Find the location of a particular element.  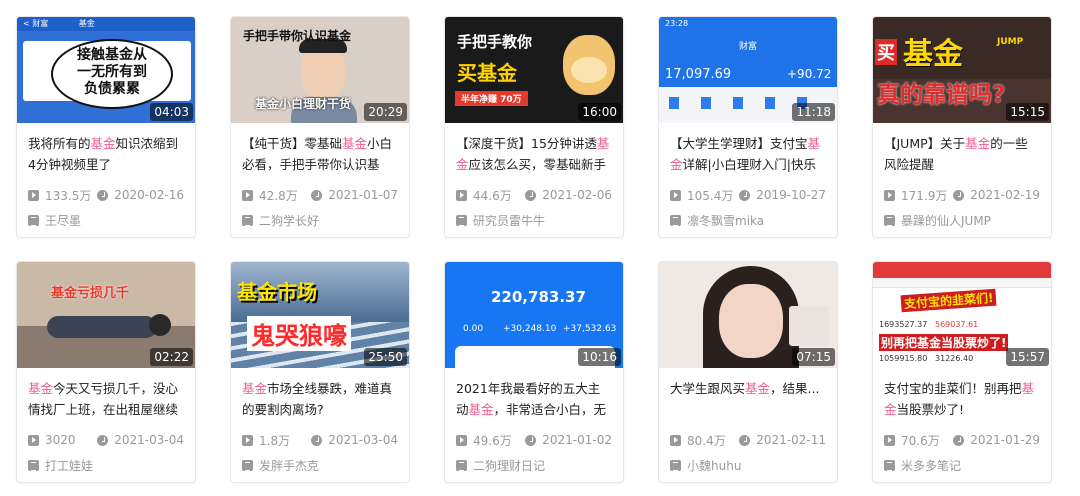

uploader: 王尽墨 is located at coordinates (106, 220).